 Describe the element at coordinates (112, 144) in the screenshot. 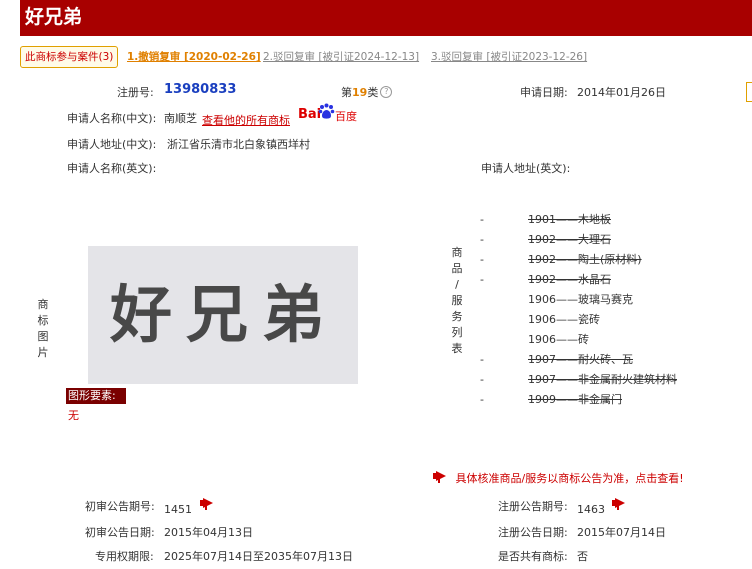

I see `address-cn-label: 申请人地址(中文):` at that location.